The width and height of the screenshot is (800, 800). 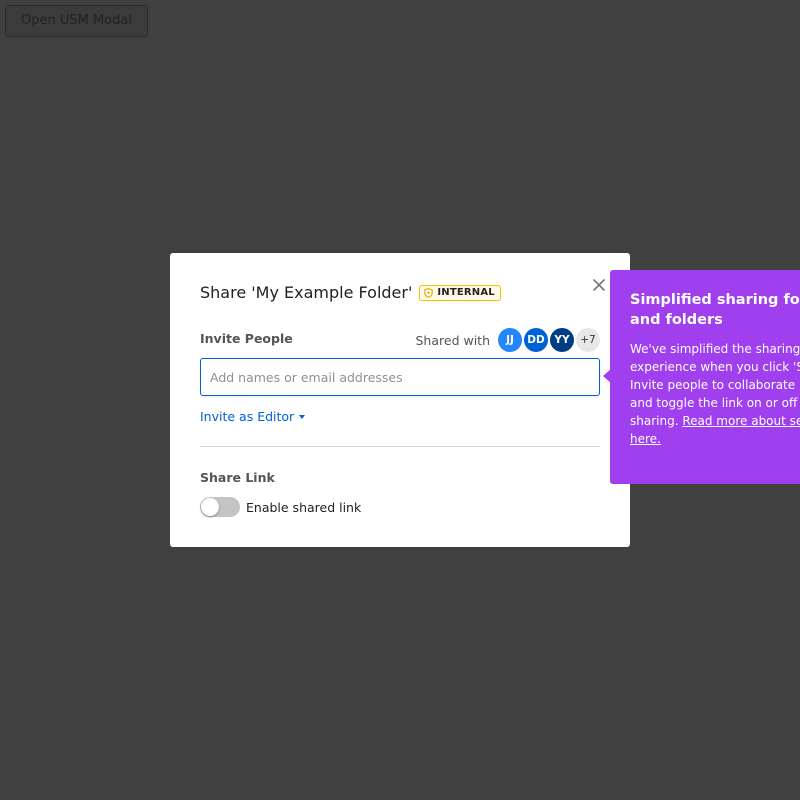 What do you see at coordinates (210, 507) in the screenshot?
I see `toggle-knob` at bounding box center [210, 507].